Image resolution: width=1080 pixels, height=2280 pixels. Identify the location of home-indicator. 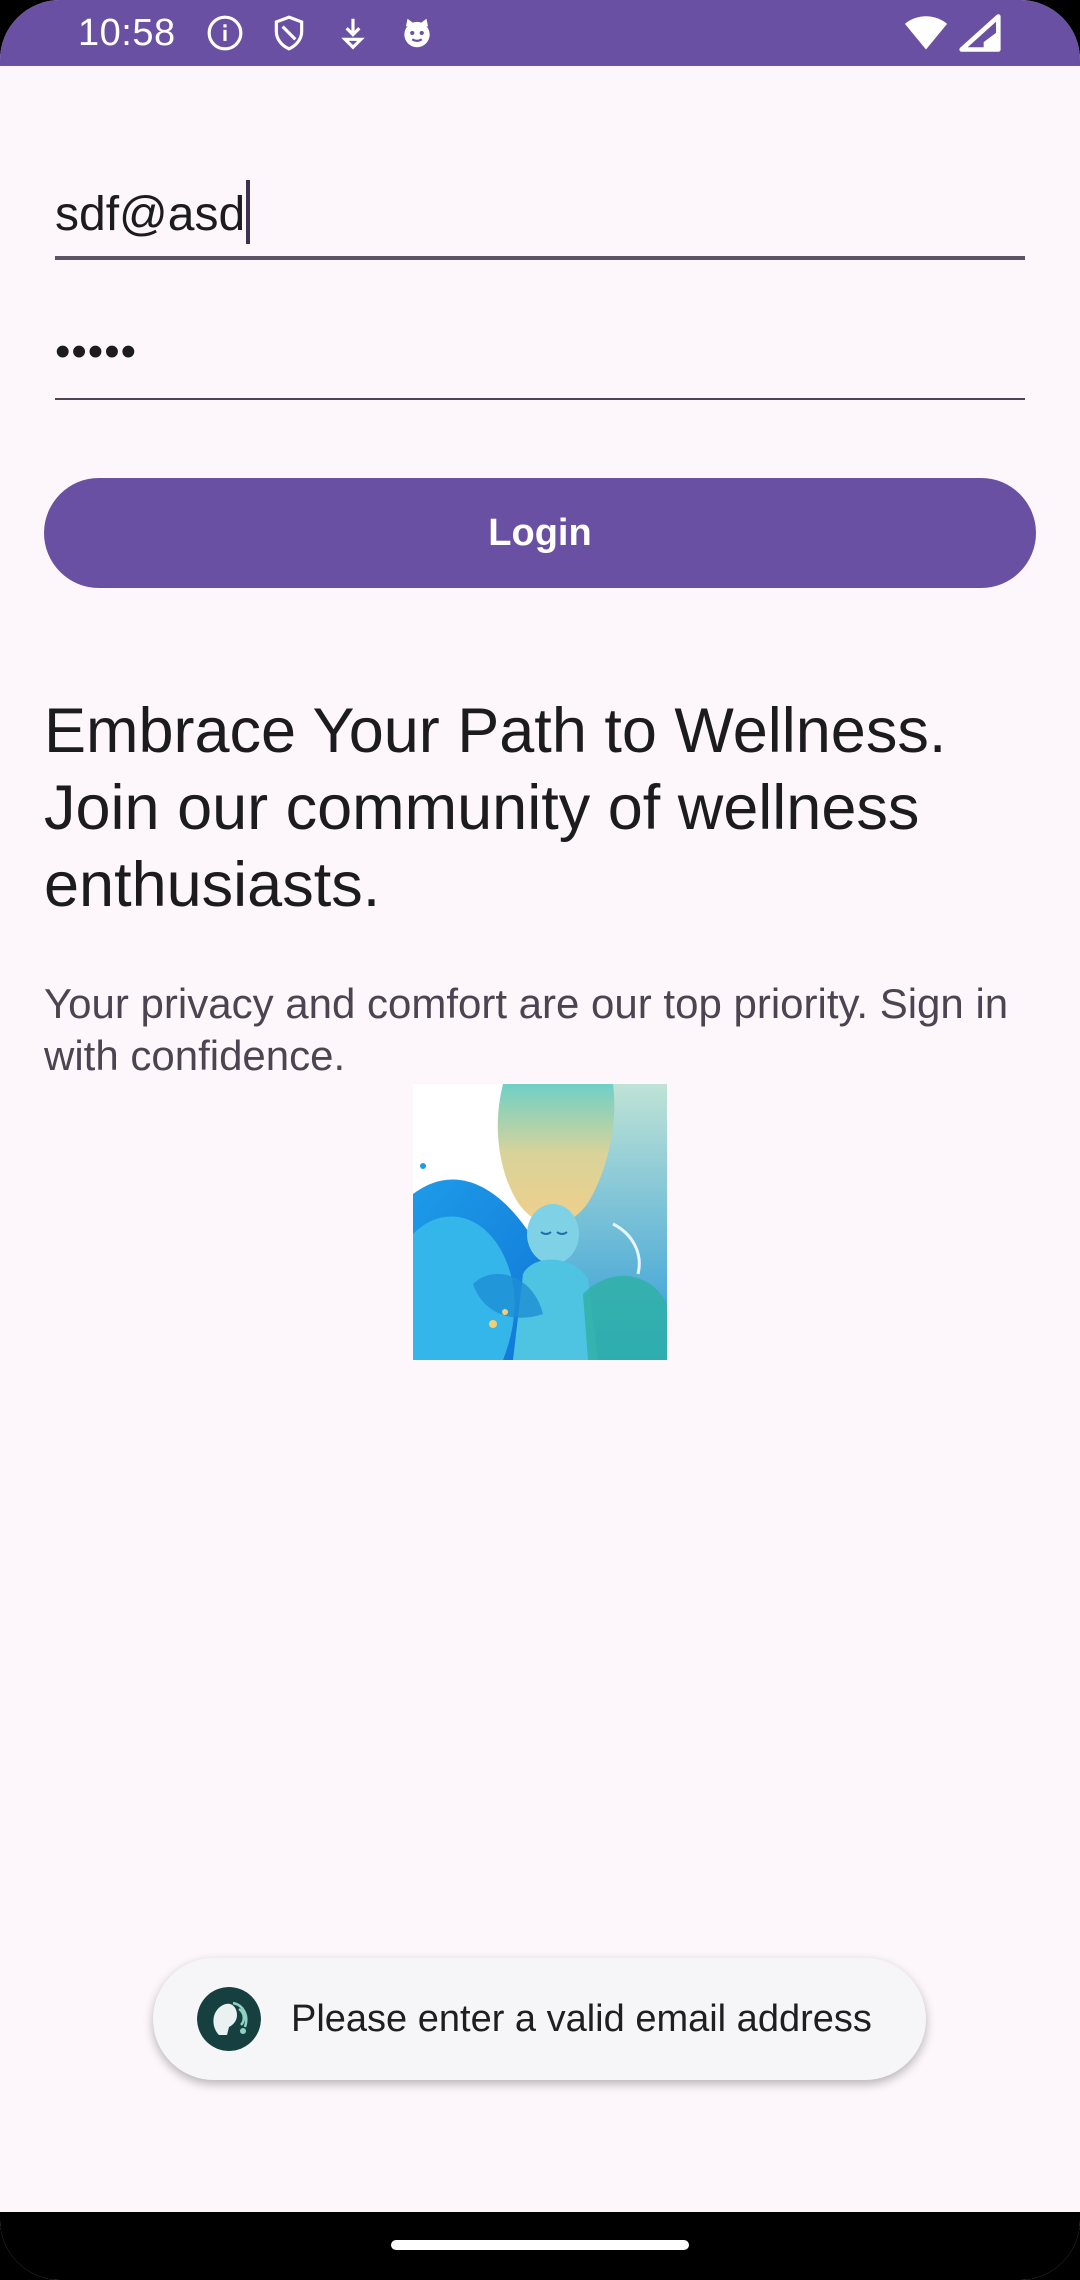
(540, 2245).